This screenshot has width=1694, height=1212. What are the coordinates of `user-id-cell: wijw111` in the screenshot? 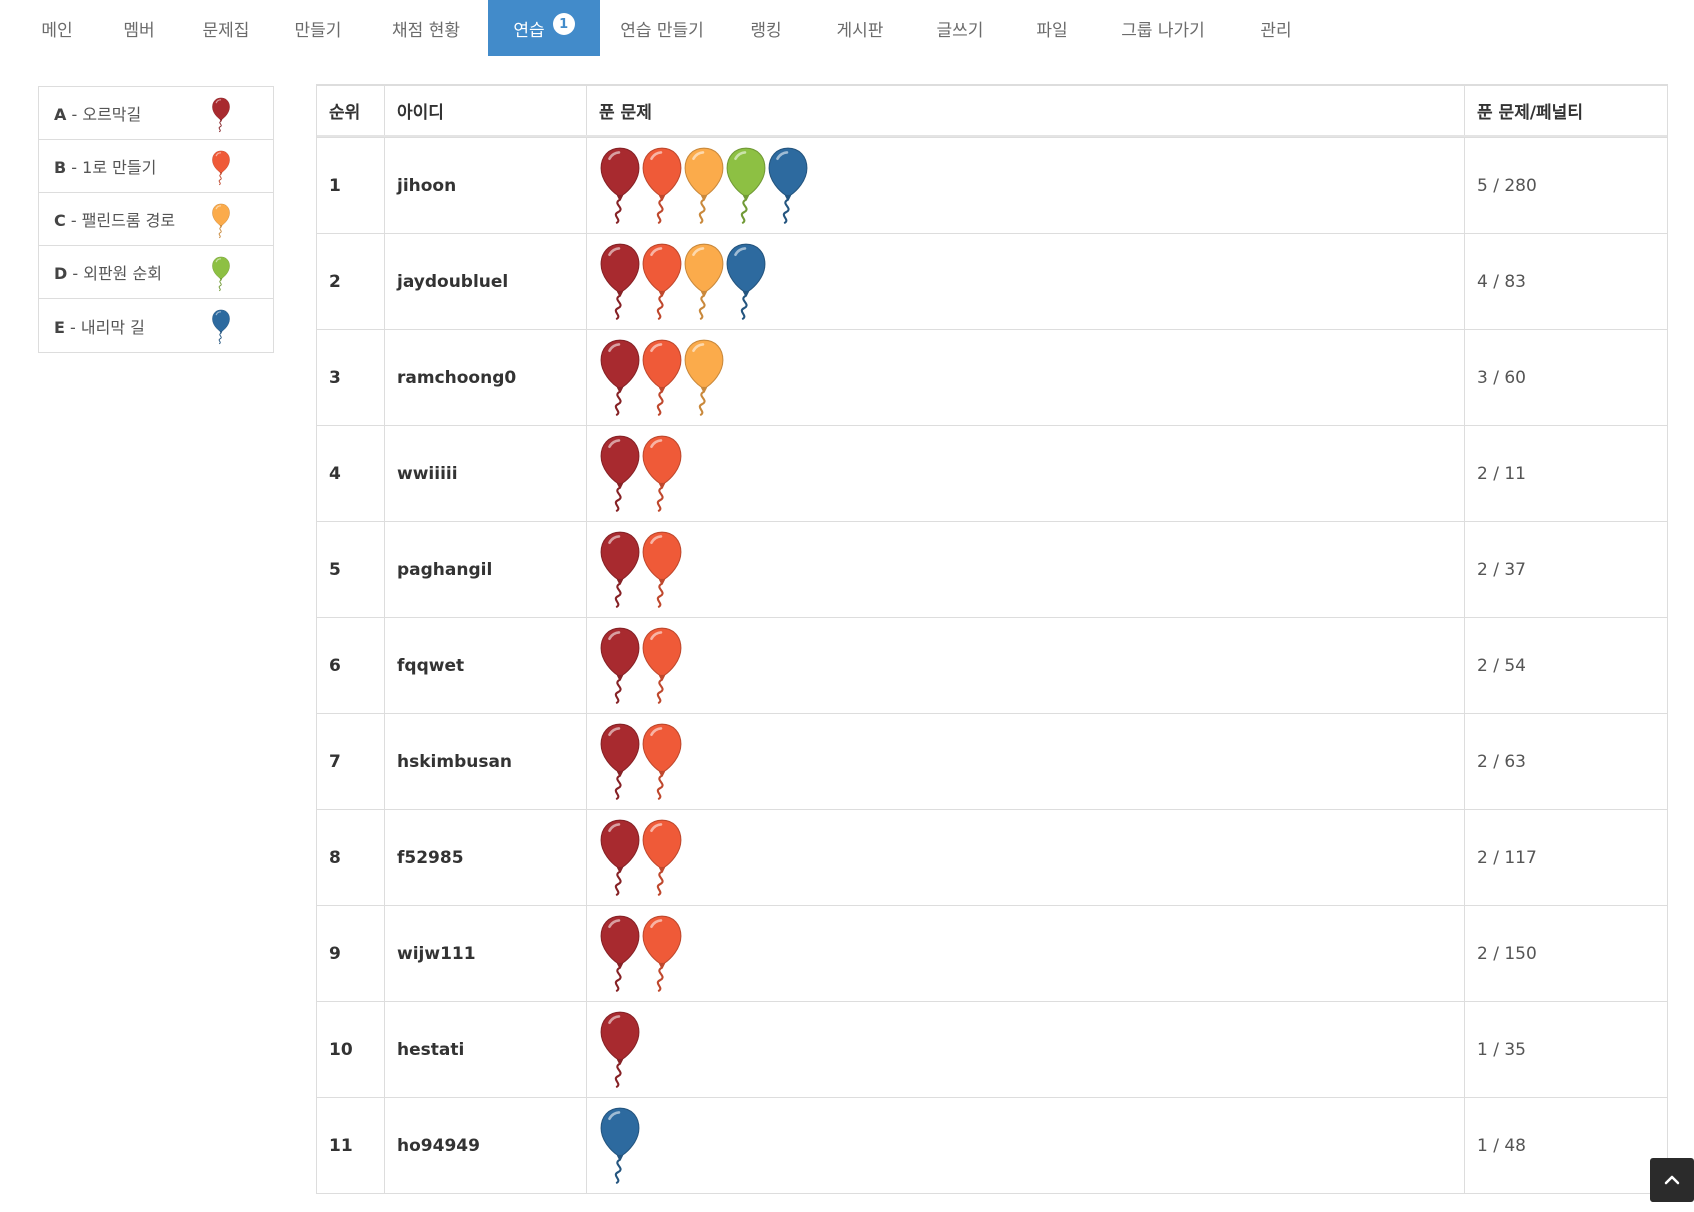 It's located at (486, 953).